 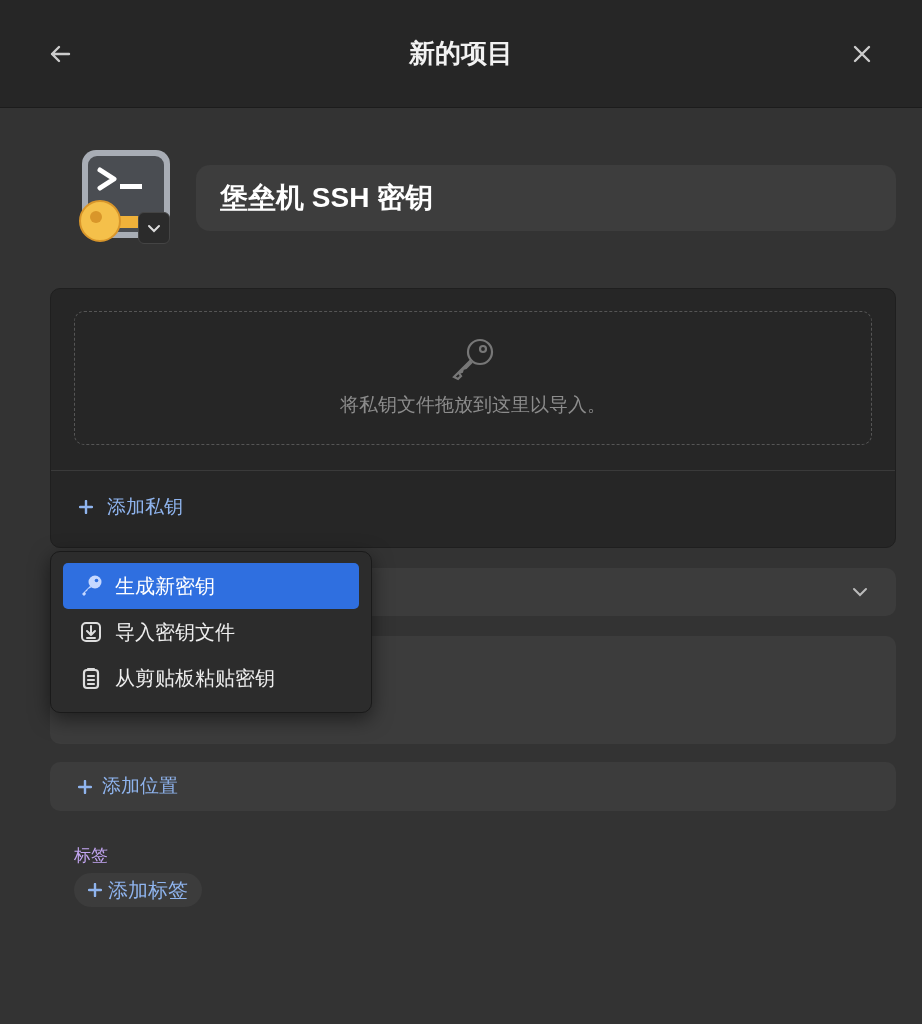 I want to click on dialog-title: 新的项目, so click(x=461, y=53).